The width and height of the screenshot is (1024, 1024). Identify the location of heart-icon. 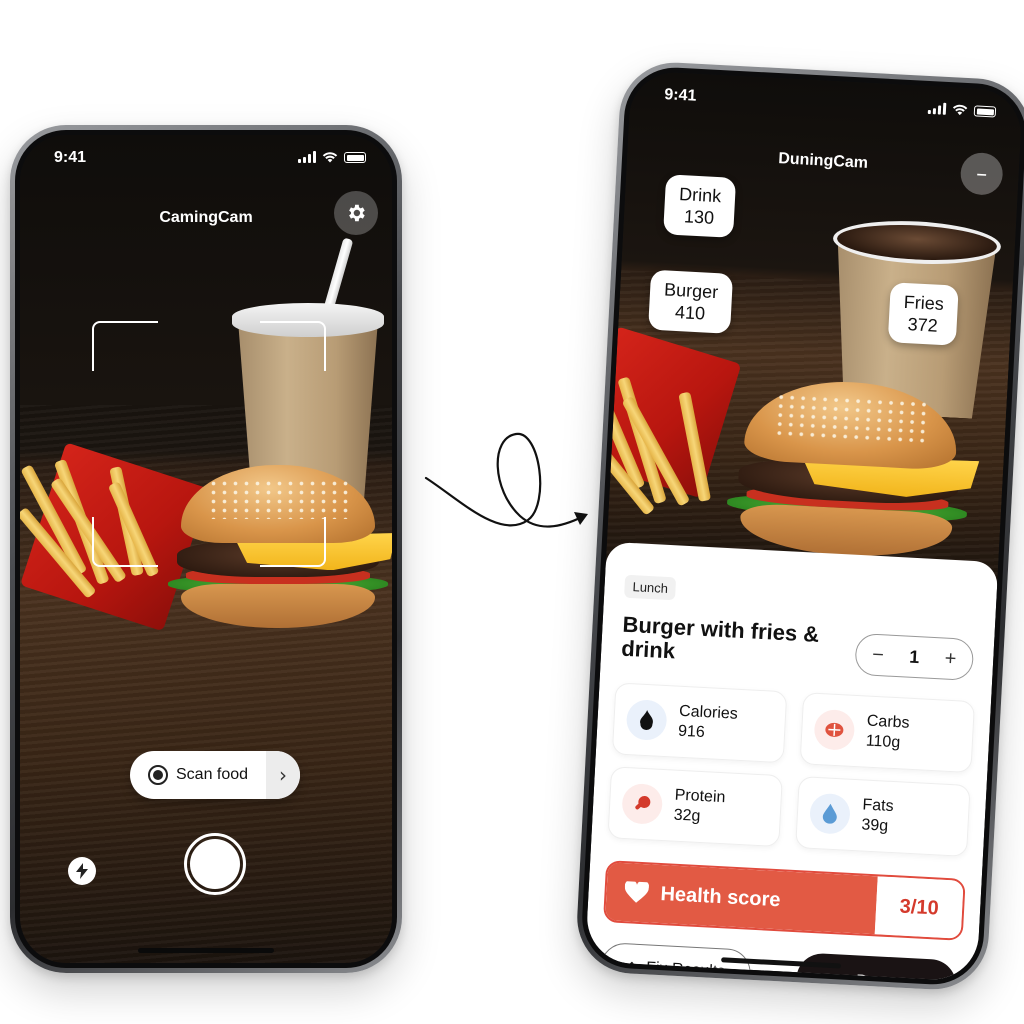
(637, 892).